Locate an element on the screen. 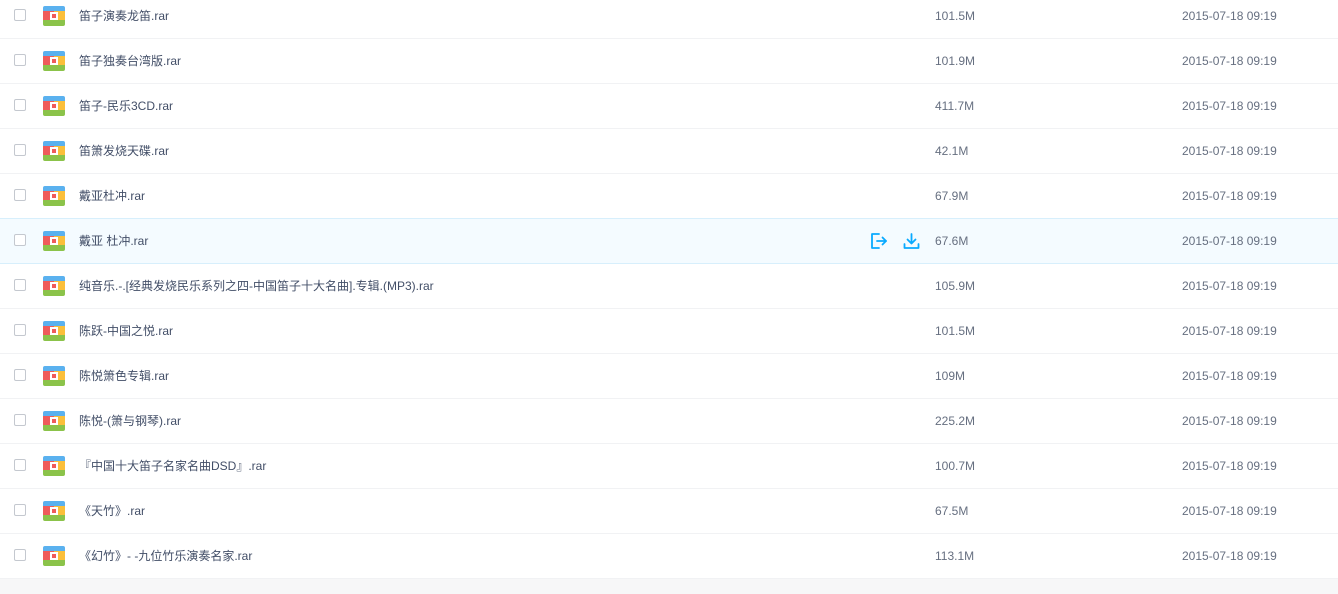 The height and width of the screenshot is (594, 1338). file-size: 109M is located at coordinates (950, 376).